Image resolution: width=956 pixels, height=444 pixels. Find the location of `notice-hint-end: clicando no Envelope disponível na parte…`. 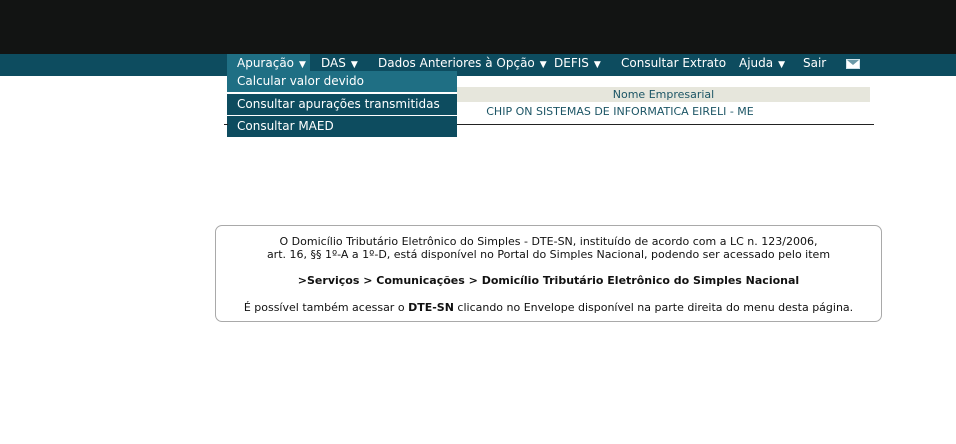

notice-hint-end: clicando no Envelope disponível na parte… is located at coordinates (653, 307).